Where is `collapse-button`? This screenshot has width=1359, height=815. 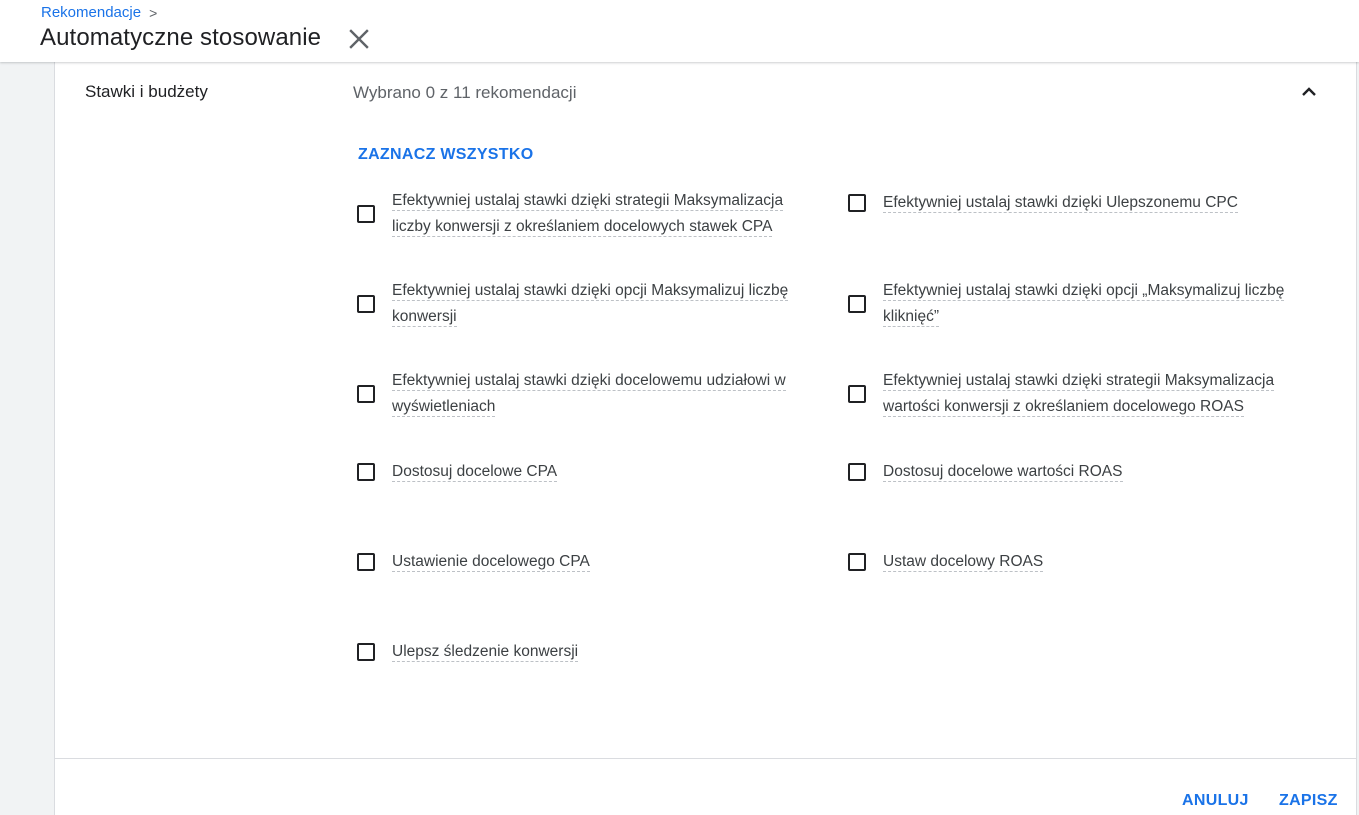 collapse-button is located at coordinates (1309, 92).